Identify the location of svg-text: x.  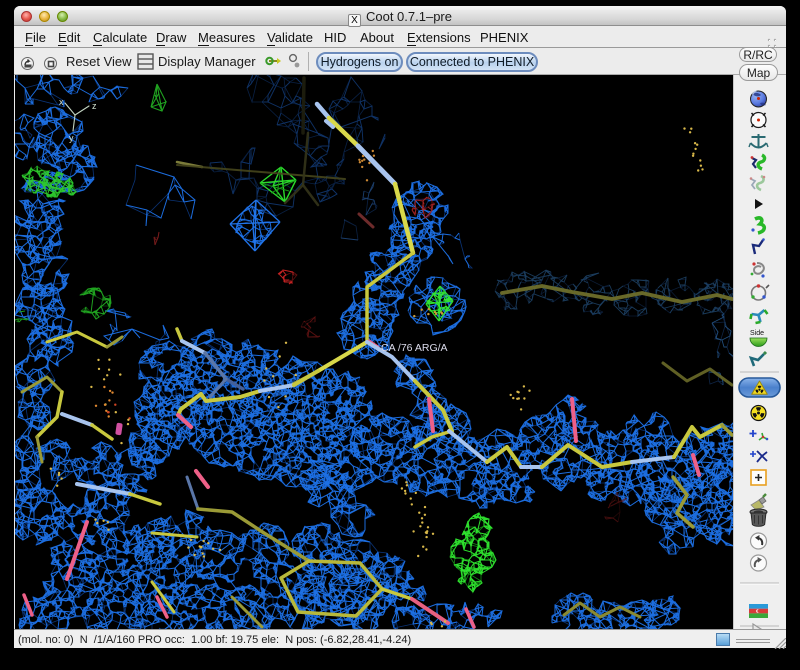
(61, 102).